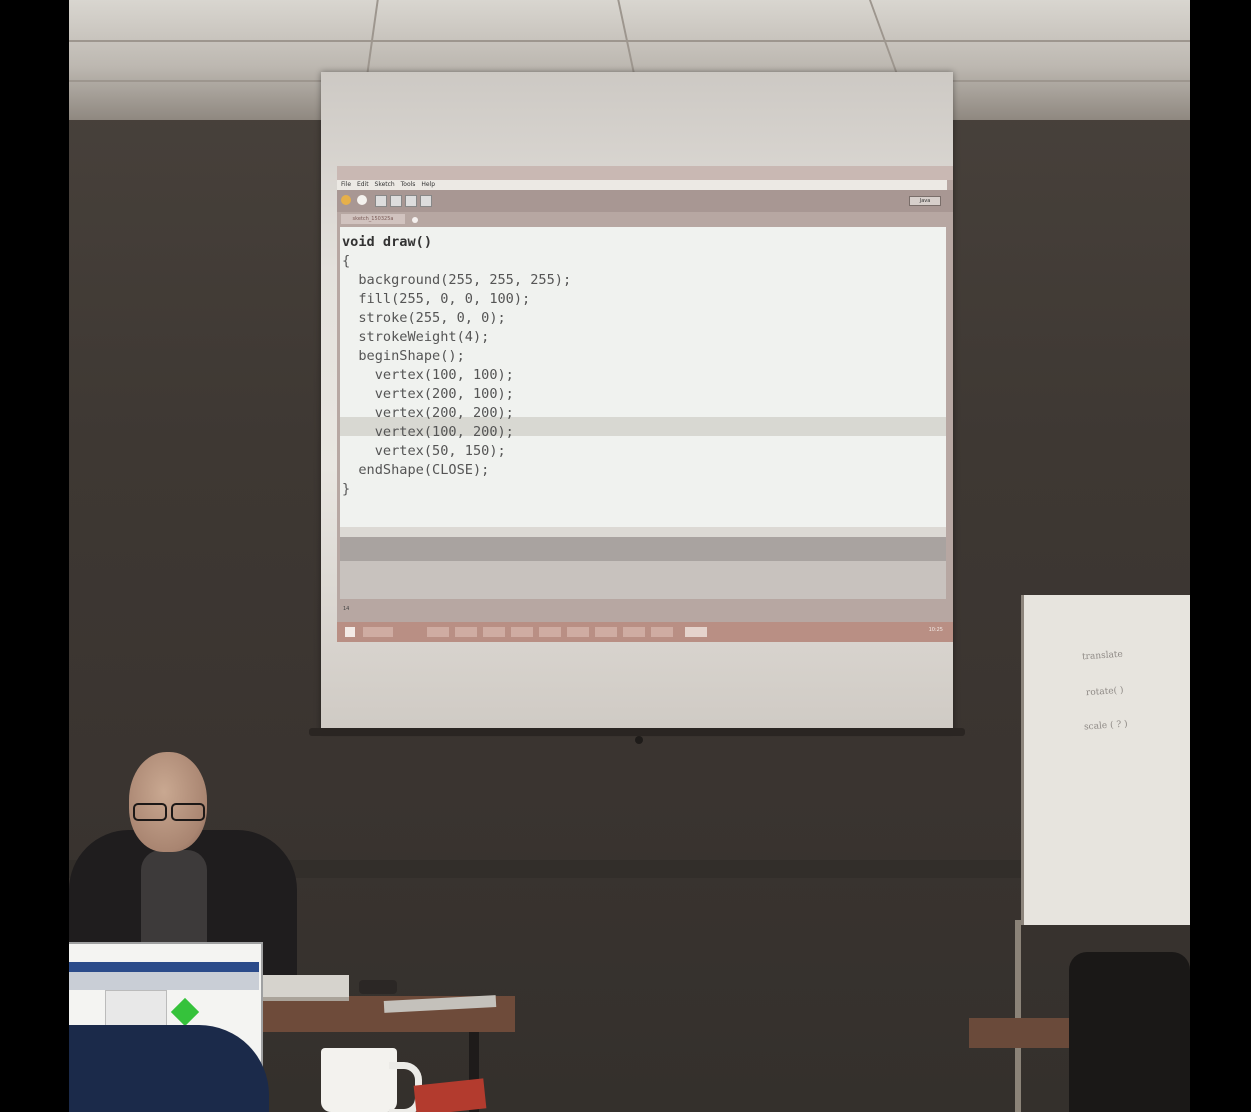 This screenshot has height=1112, width=1251. What do you see at coordinates (935, 630) in the screenshot?
I see `taskbar-clock: 10:25` at bounding box center [935, 630].